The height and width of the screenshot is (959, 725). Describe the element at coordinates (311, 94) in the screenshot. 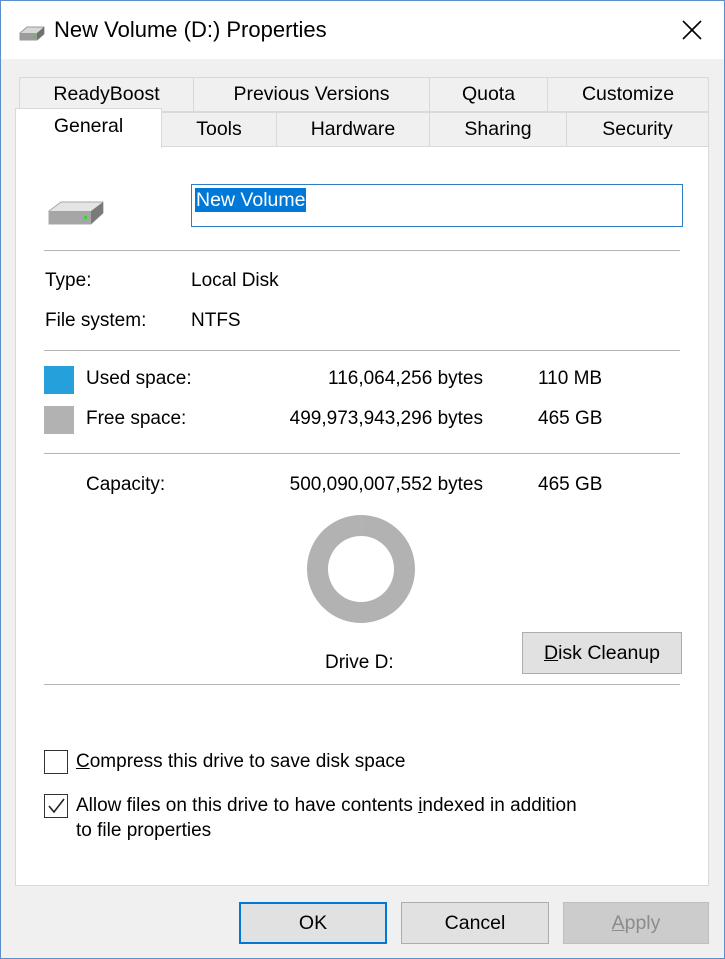

I see `tab-previous-versions: Previous Versions` at that location.